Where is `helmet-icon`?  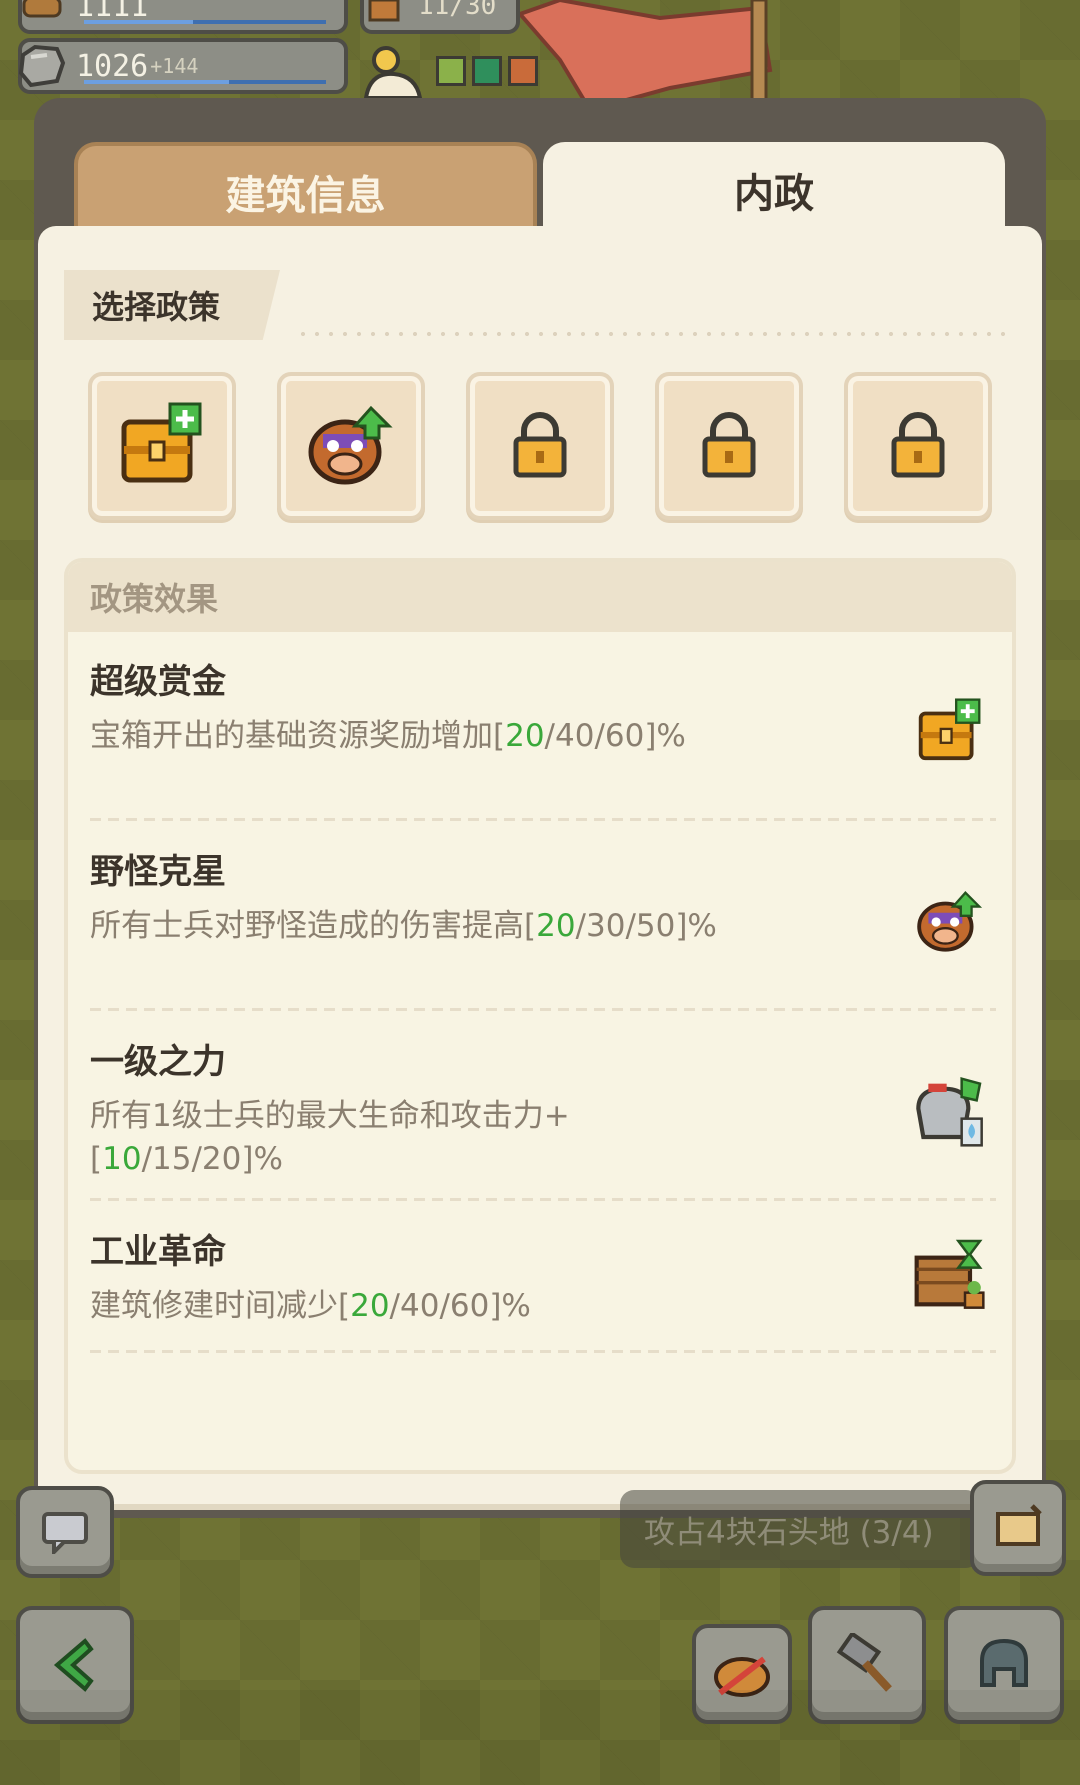 helmet-icon is located at coordinates (1004, 1662).